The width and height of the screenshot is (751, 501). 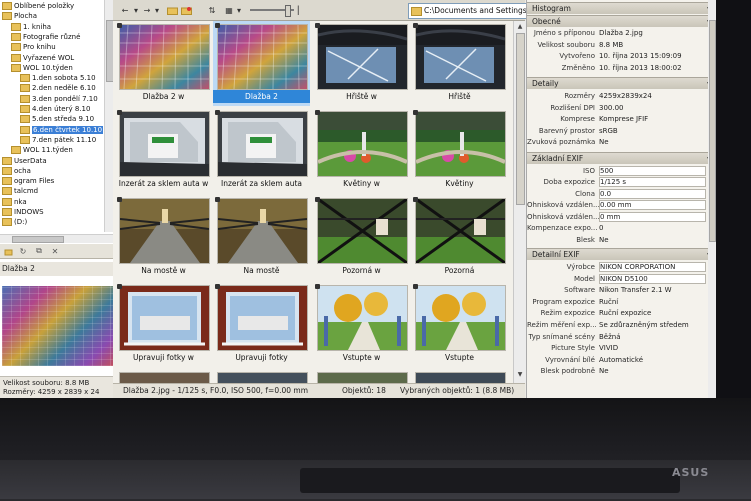 I want to click on property-value: Běžná, so click(x=610, y=336).